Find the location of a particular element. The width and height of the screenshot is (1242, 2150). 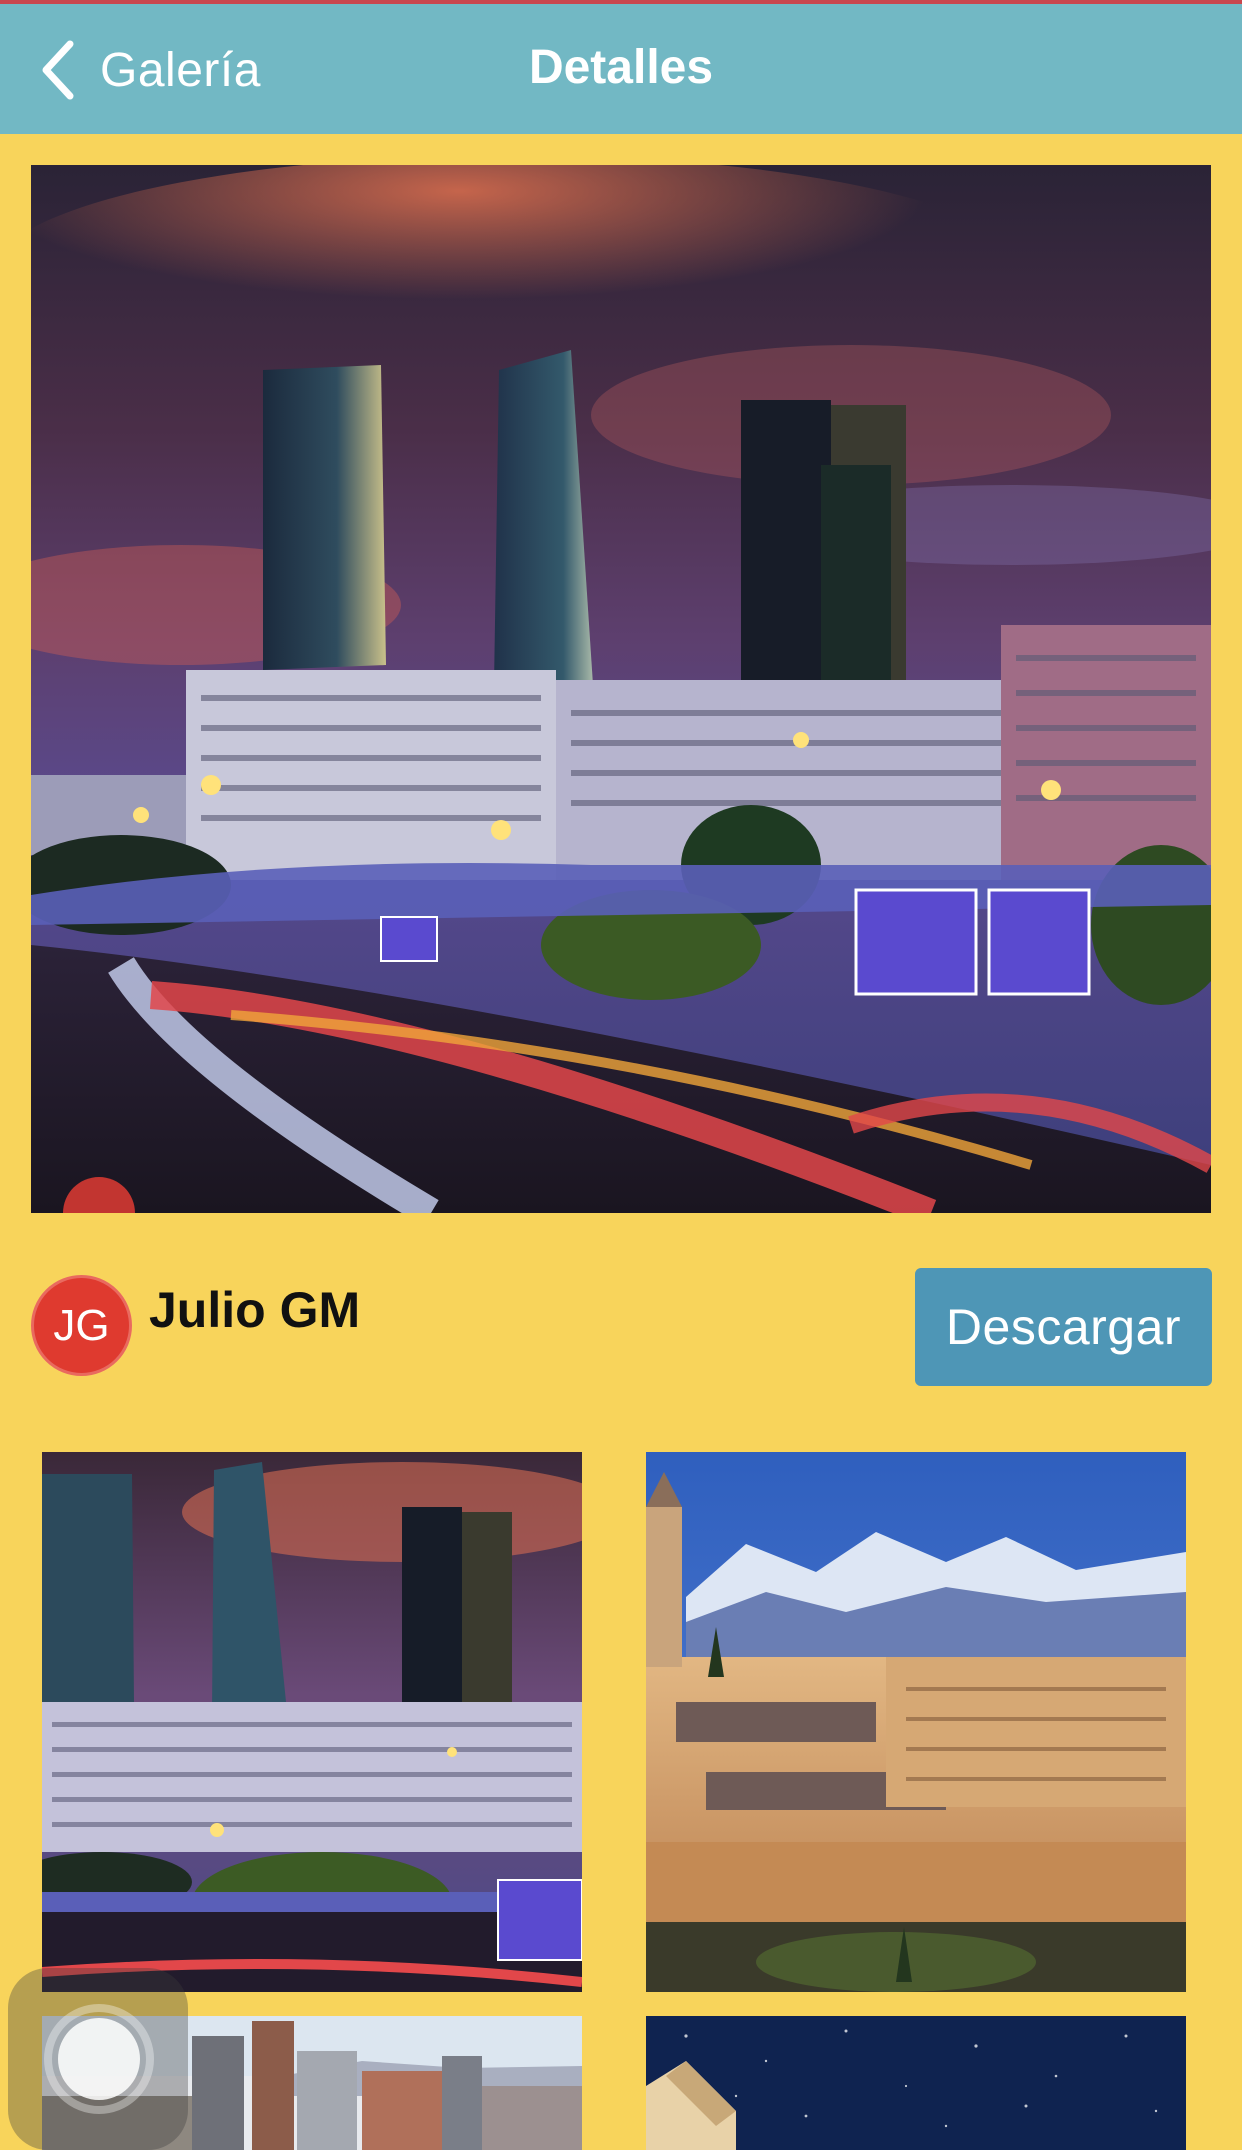

assistive-touch-button is located at coordinates (98, 2059).